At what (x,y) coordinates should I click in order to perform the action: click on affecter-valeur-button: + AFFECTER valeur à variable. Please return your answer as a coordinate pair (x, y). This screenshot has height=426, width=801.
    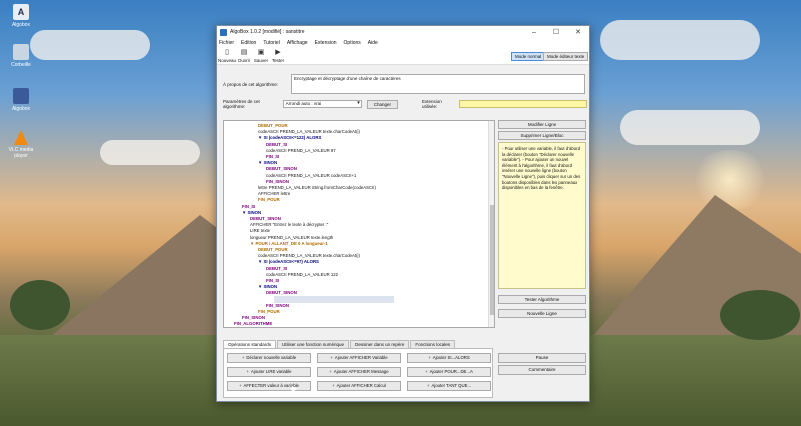
    Looking at the image, I should click on (269, 386).